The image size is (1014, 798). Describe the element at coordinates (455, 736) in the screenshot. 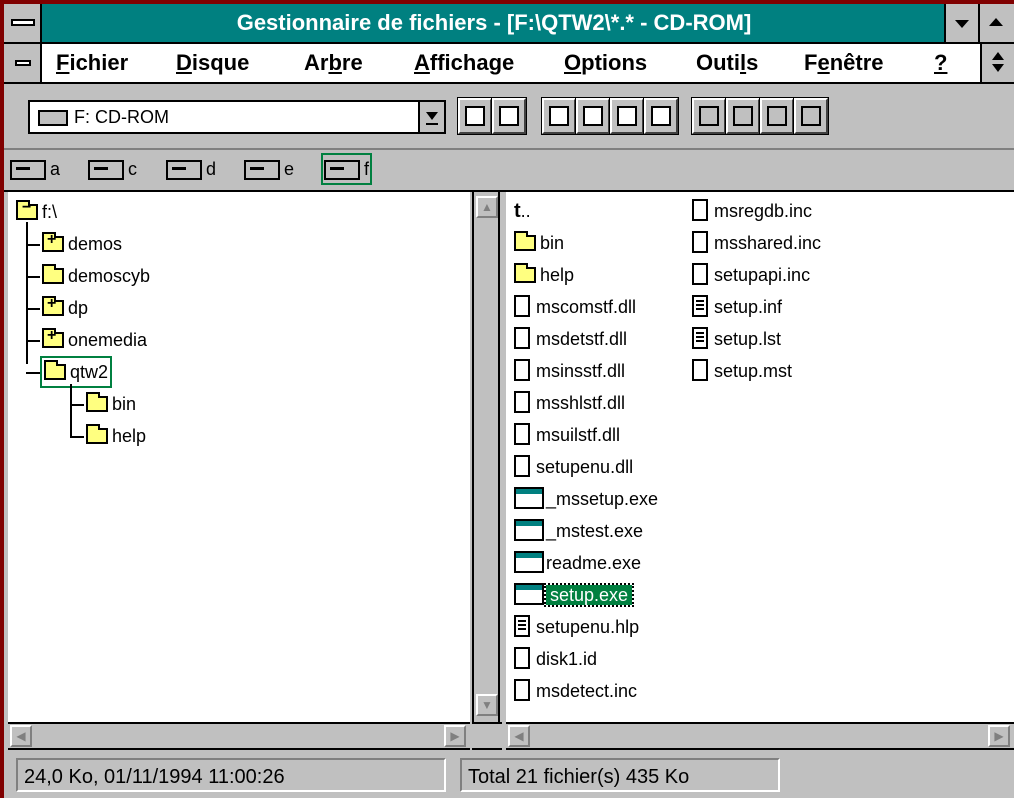

I see `scroll-right-arrow: ▶` at that location.